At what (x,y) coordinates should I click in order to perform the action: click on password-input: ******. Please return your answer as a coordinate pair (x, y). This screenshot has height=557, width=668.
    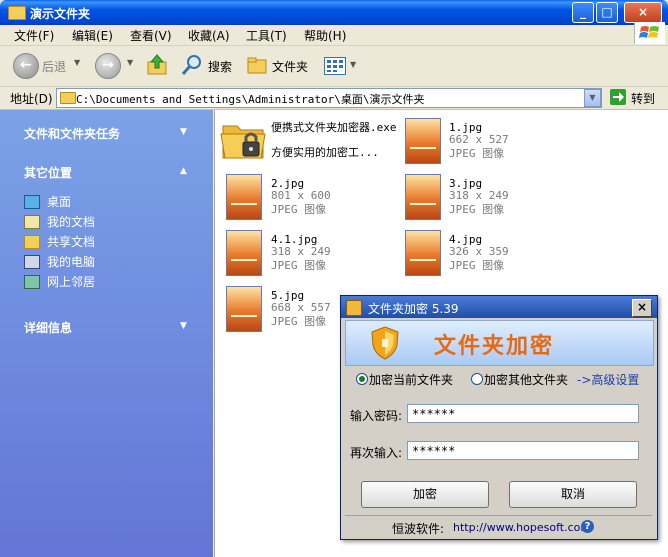
    Looking at the image, I should click on (523, 413).